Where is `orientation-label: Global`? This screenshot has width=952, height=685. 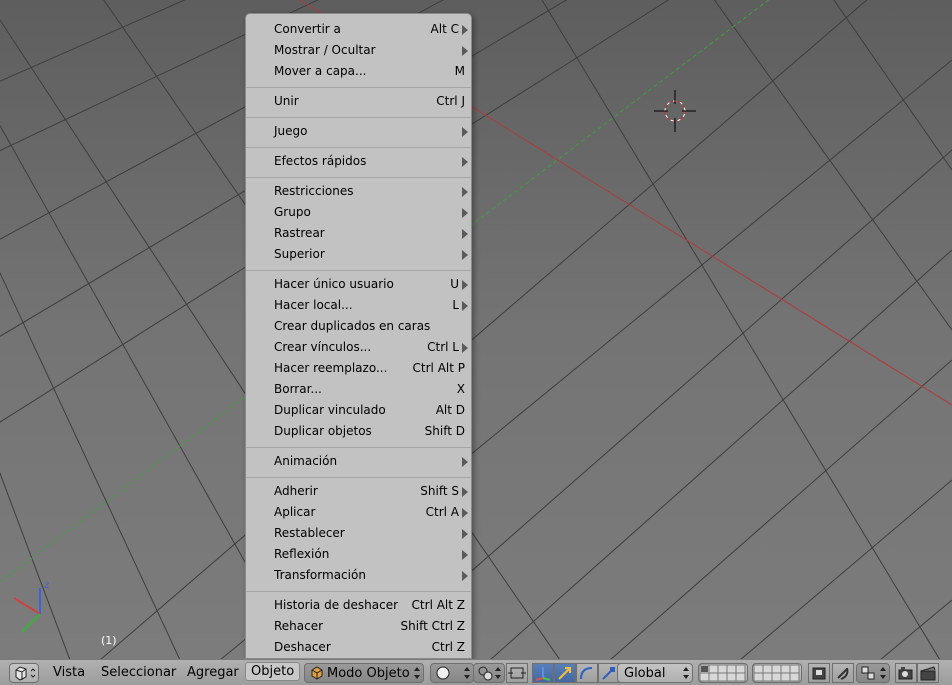
orientation-label: Global is located at coordinates (645, 673).